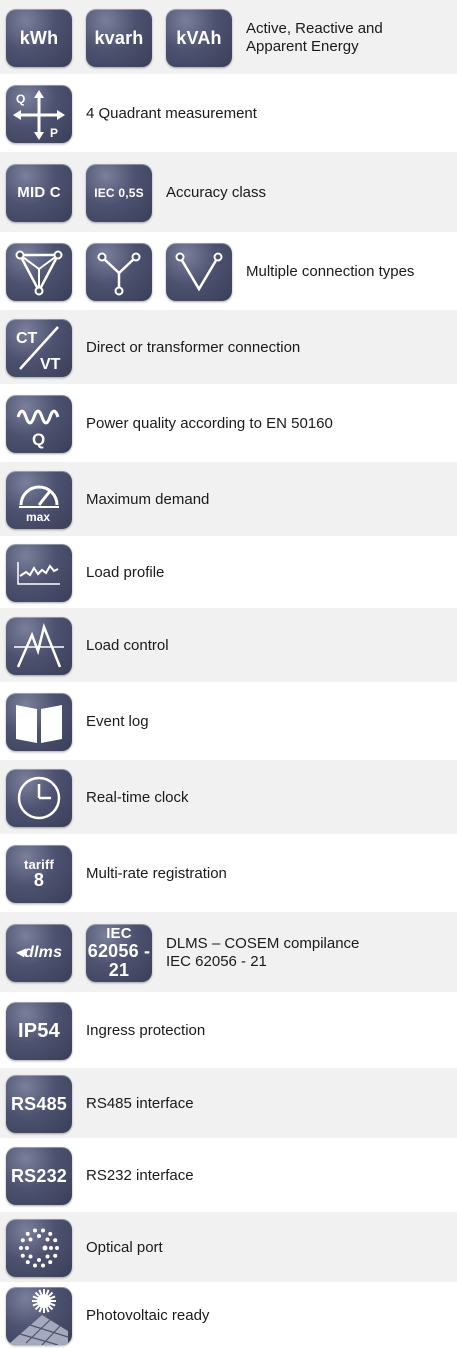 The width and height of the screenshot is (457, 1348). What do you see at coordinates (228, 1104) in the screenshot?
I see `feature-row-rs485: RS485 RS485 interface` at bounding box center [228, 1104].